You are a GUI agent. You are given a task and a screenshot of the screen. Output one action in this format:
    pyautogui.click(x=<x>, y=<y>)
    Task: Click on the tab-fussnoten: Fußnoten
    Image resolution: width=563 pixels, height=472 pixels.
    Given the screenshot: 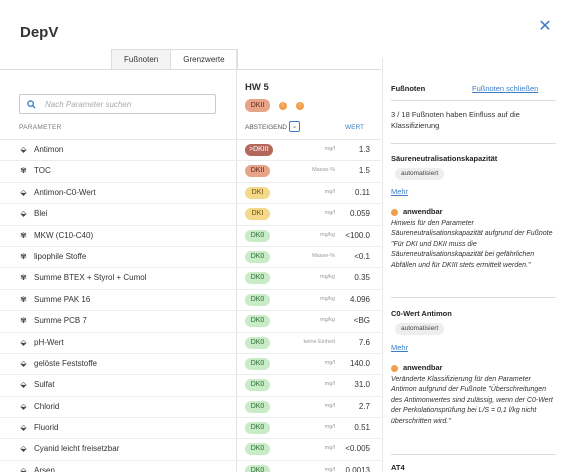 What is the action you would take?
    pyautogui.click(x=141, y=59)
    